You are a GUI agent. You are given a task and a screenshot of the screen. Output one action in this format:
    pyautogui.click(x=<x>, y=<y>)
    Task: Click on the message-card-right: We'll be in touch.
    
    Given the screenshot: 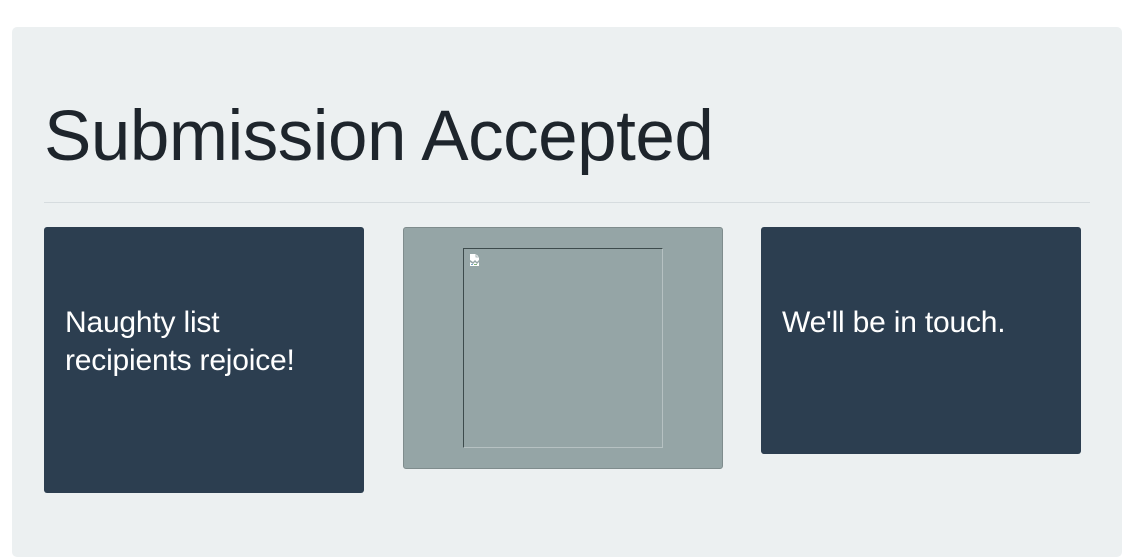 What is the action you would take?
    pyautogui.click(x=921, y=340)
    